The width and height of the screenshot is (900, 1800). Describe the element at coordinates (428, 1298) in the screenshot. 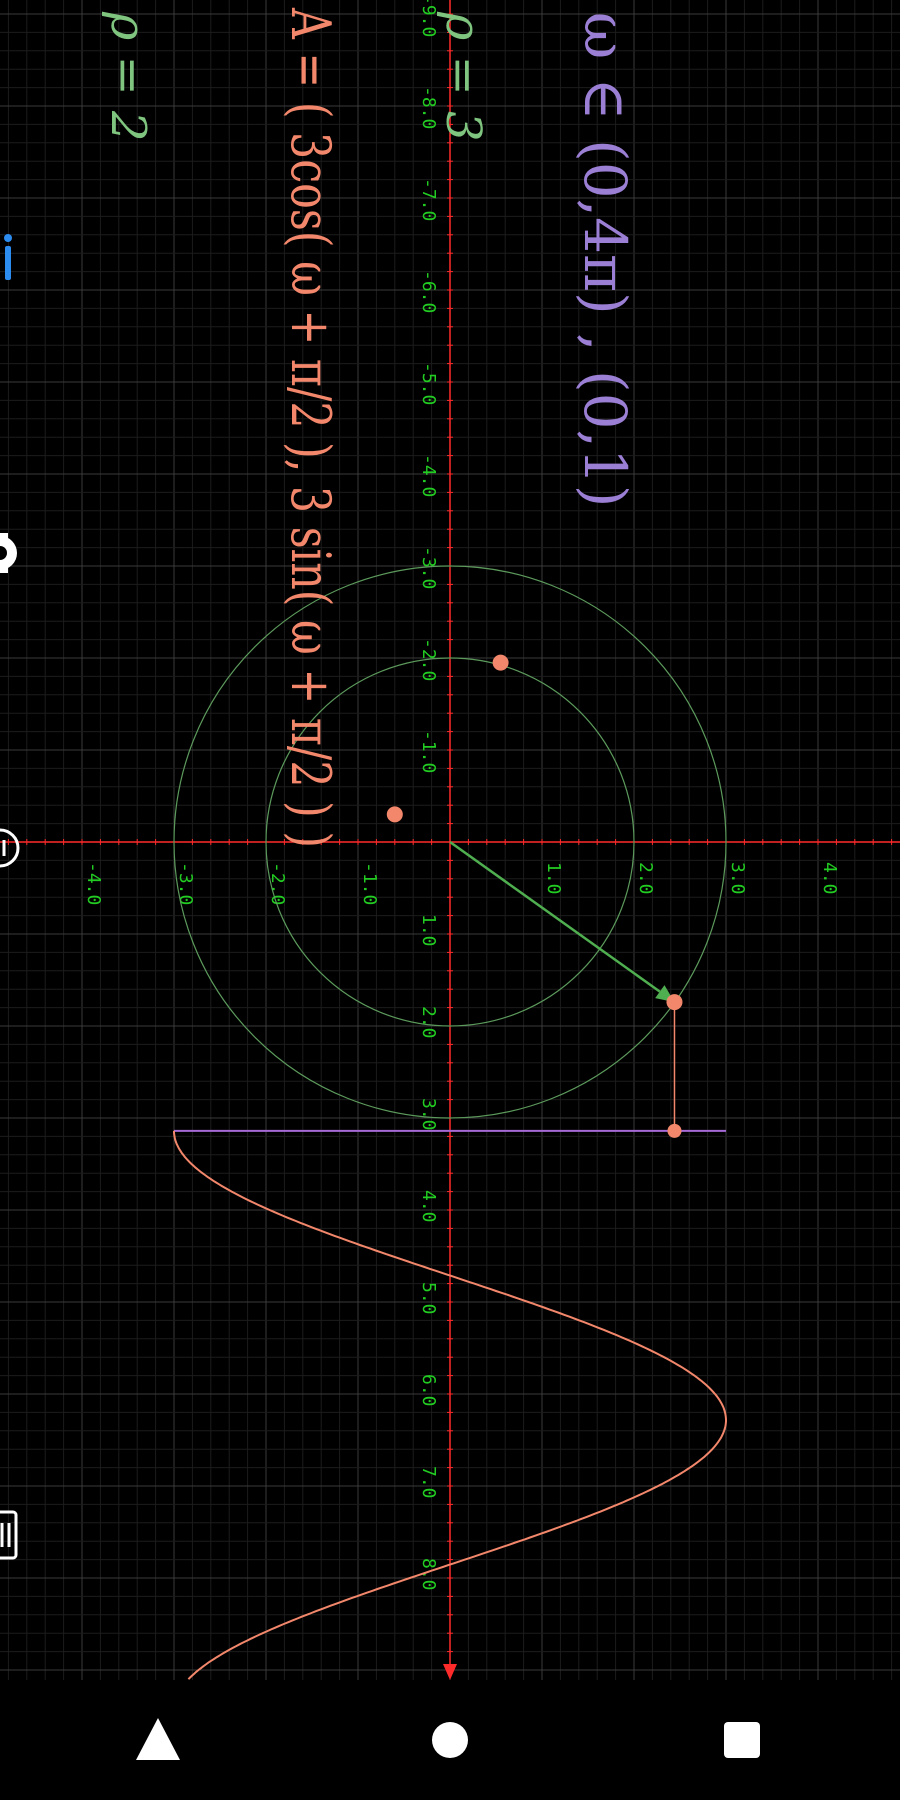

I see `y-tick-label: 5.0` at that location.